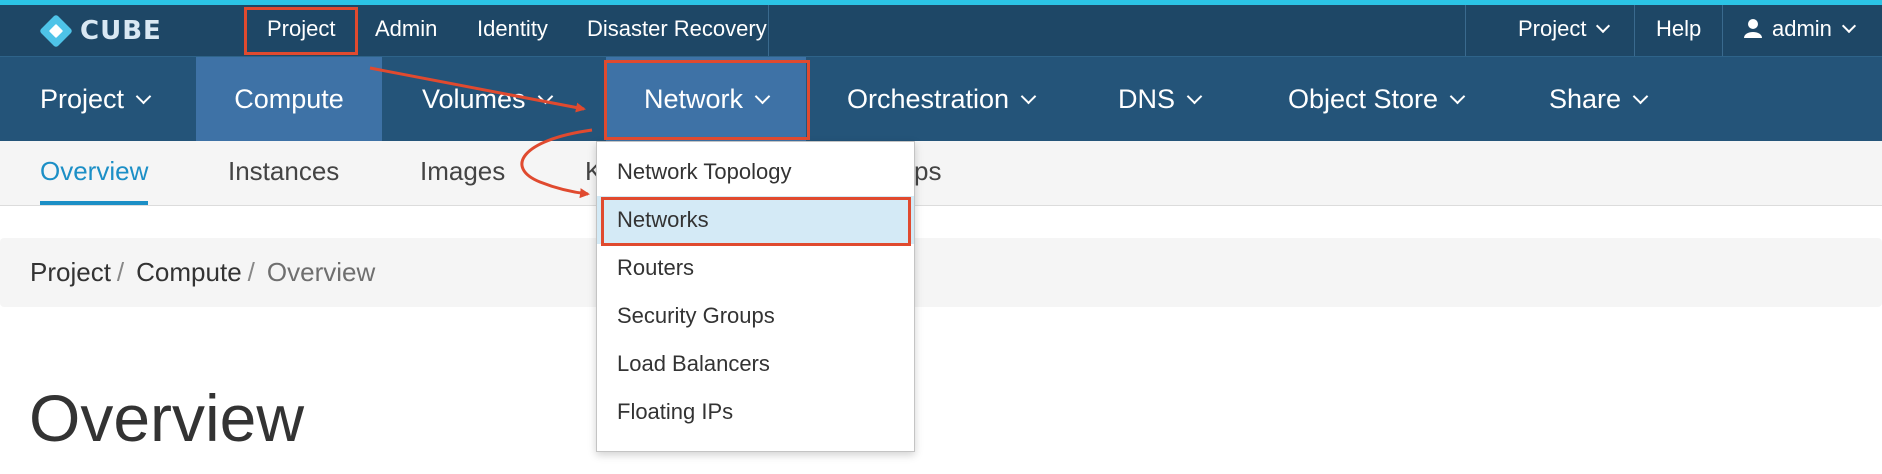 This screenshot has width=1882, height=474. I want to click on annotation-arrows, so click(481, 132).